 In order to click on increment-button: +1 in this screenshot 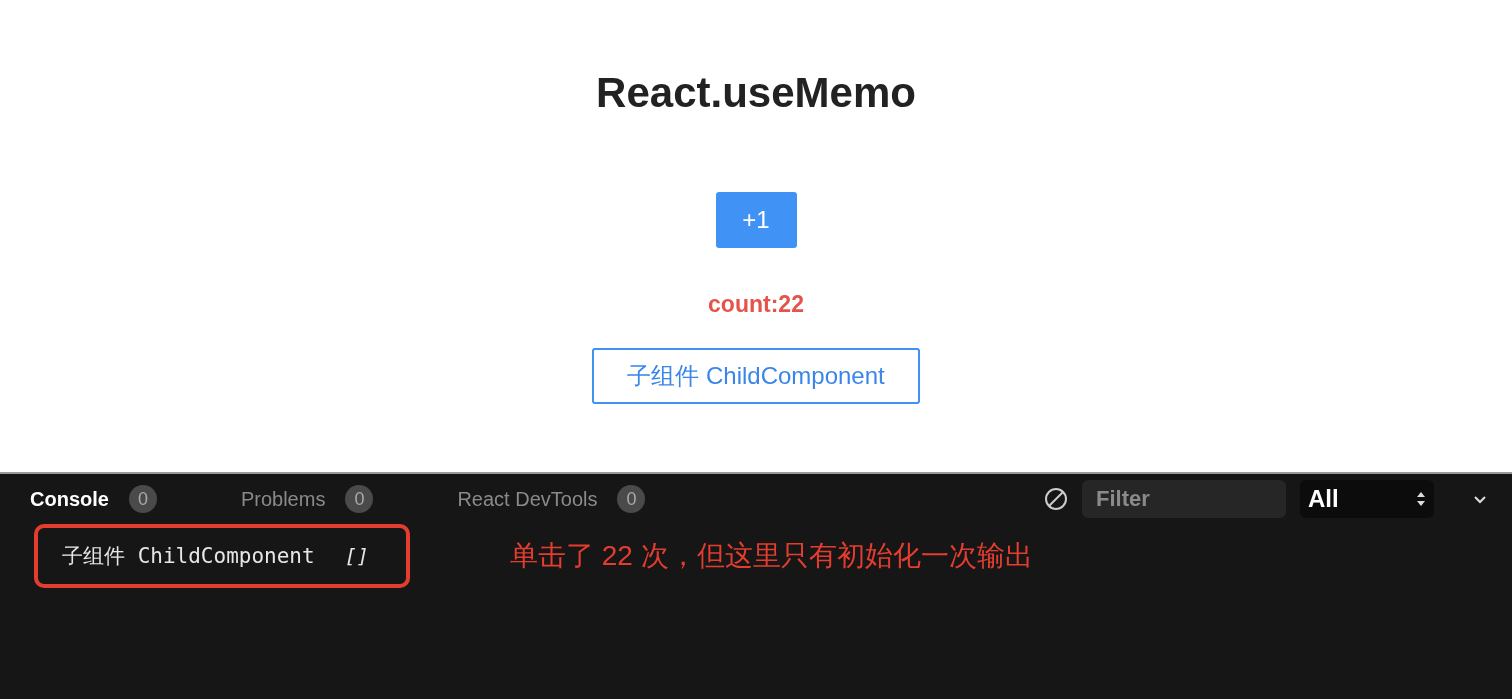, I will do `click(756, 220)`.